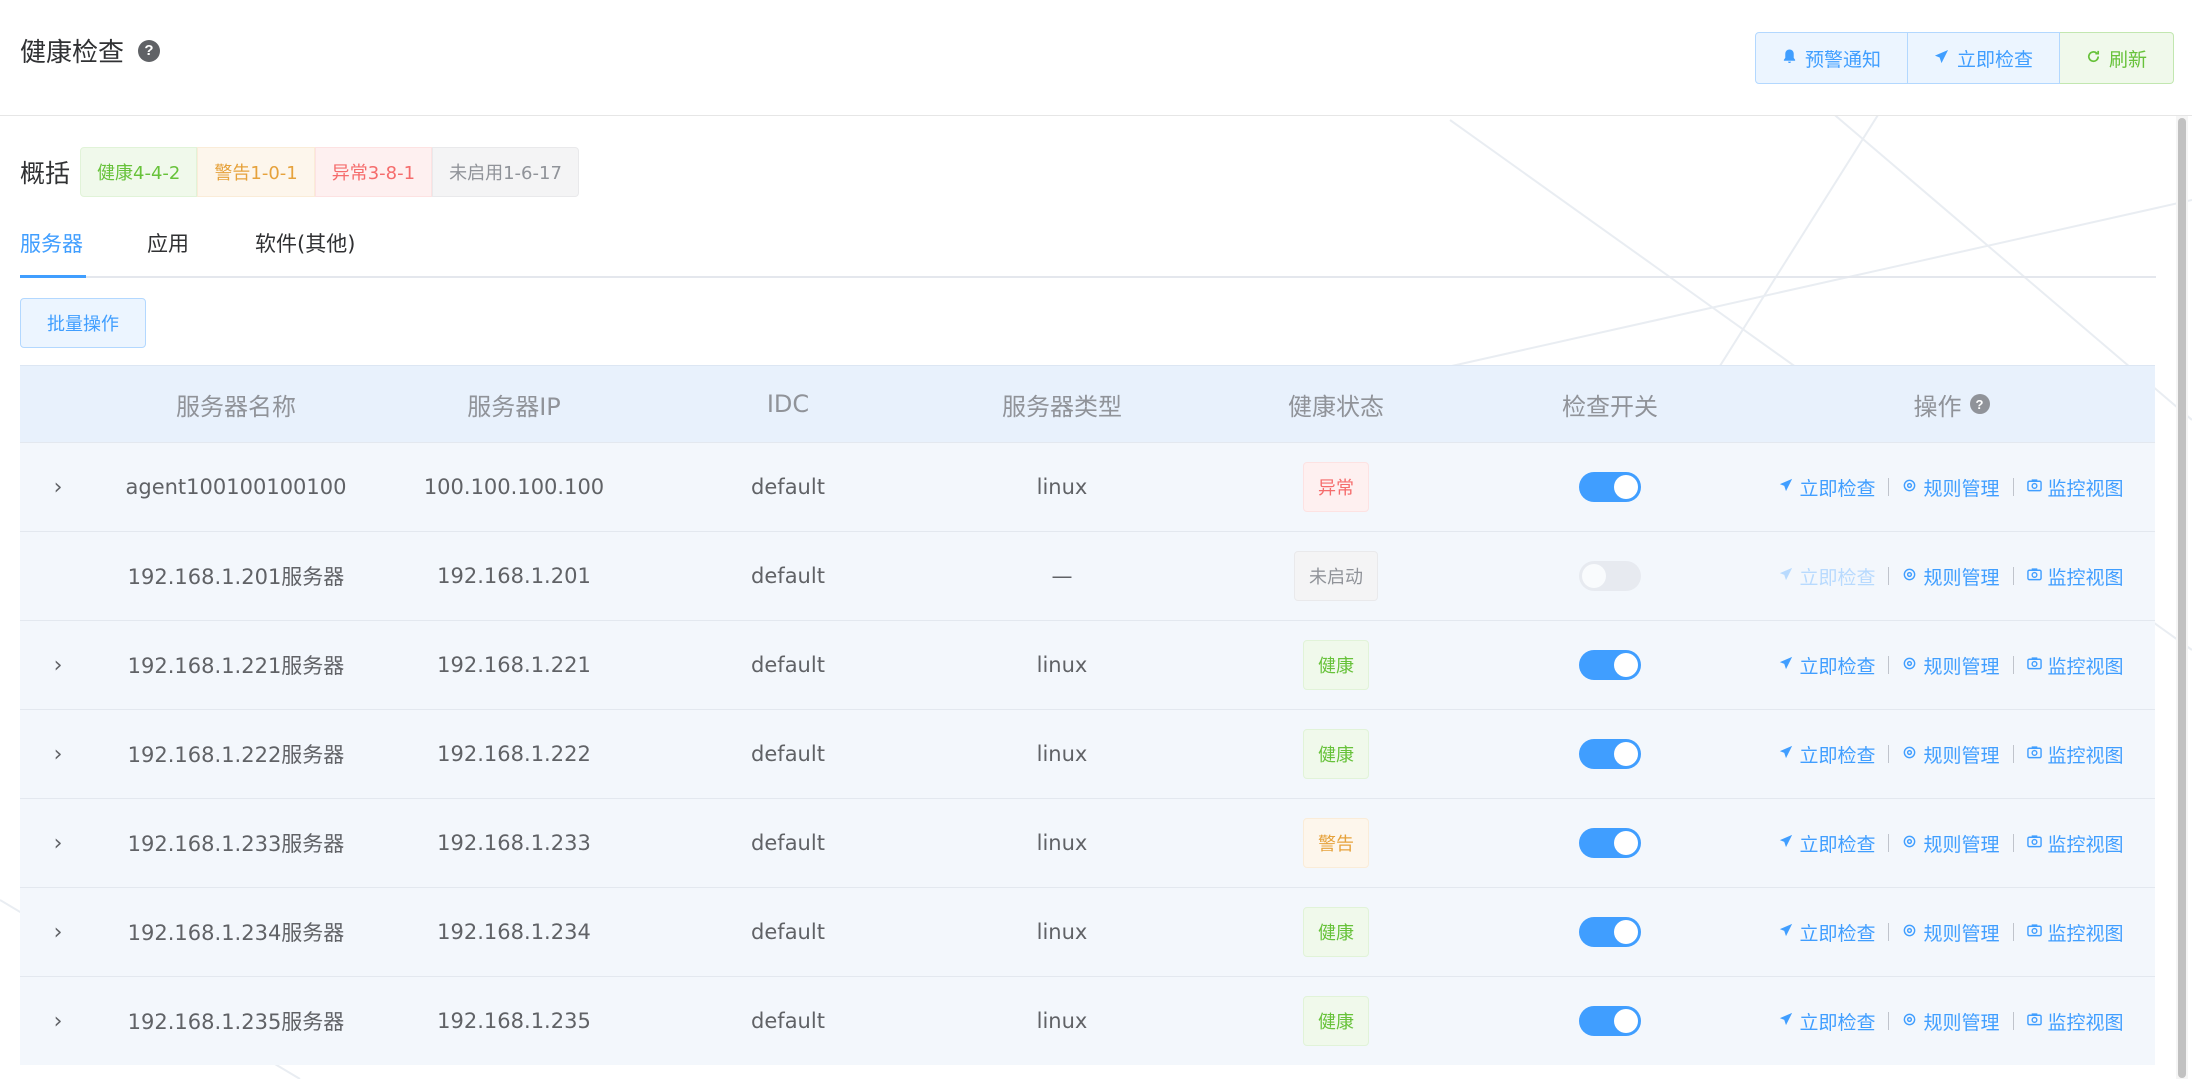  Describe the element at coordinates (1062, 406) in the screenshot. I see `header-server-type: 服务器类型` at that location.